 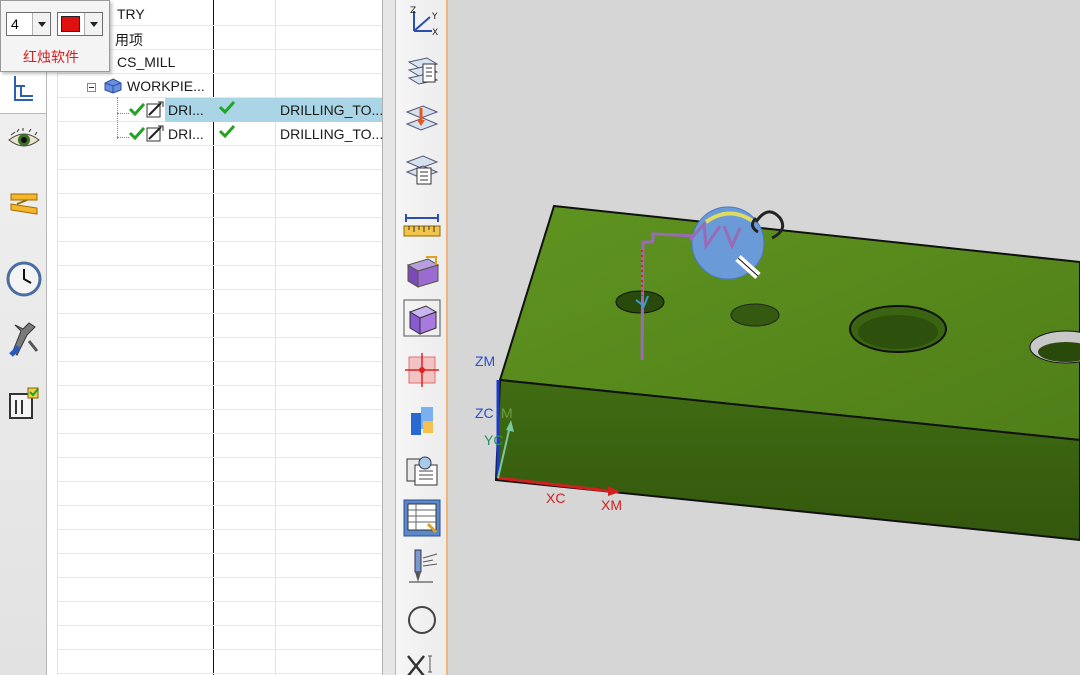 I want to click on snap-point-icon, so click(x=422, y=370).